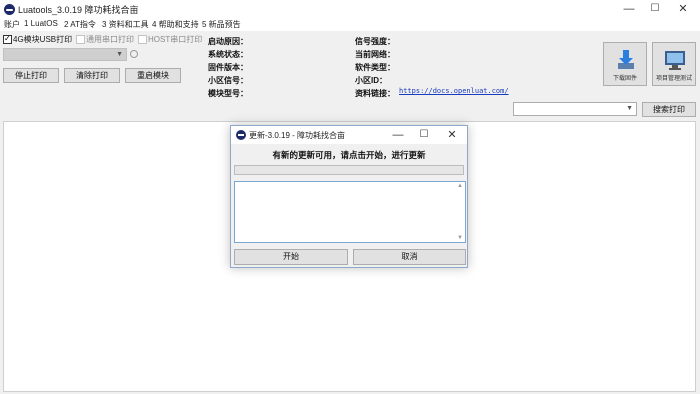  Describe the element at coordinates (291, 257) in the screenshot. I see `start-button: 开始` at that location.